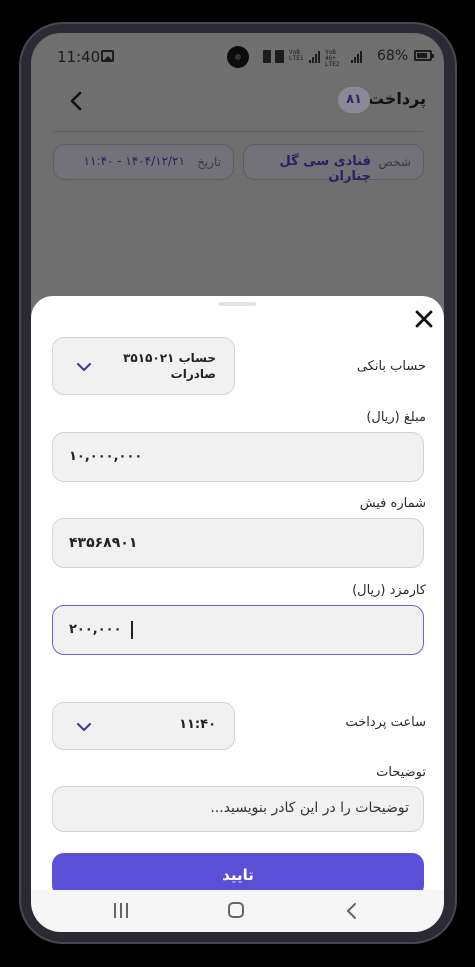 The image size is (475, 967). Describe the element at coordinates (143, 366) in the screenshot. I see `bank-account-select: حساب ۳۵۱۵۰۲۱ صادرات` at that location.